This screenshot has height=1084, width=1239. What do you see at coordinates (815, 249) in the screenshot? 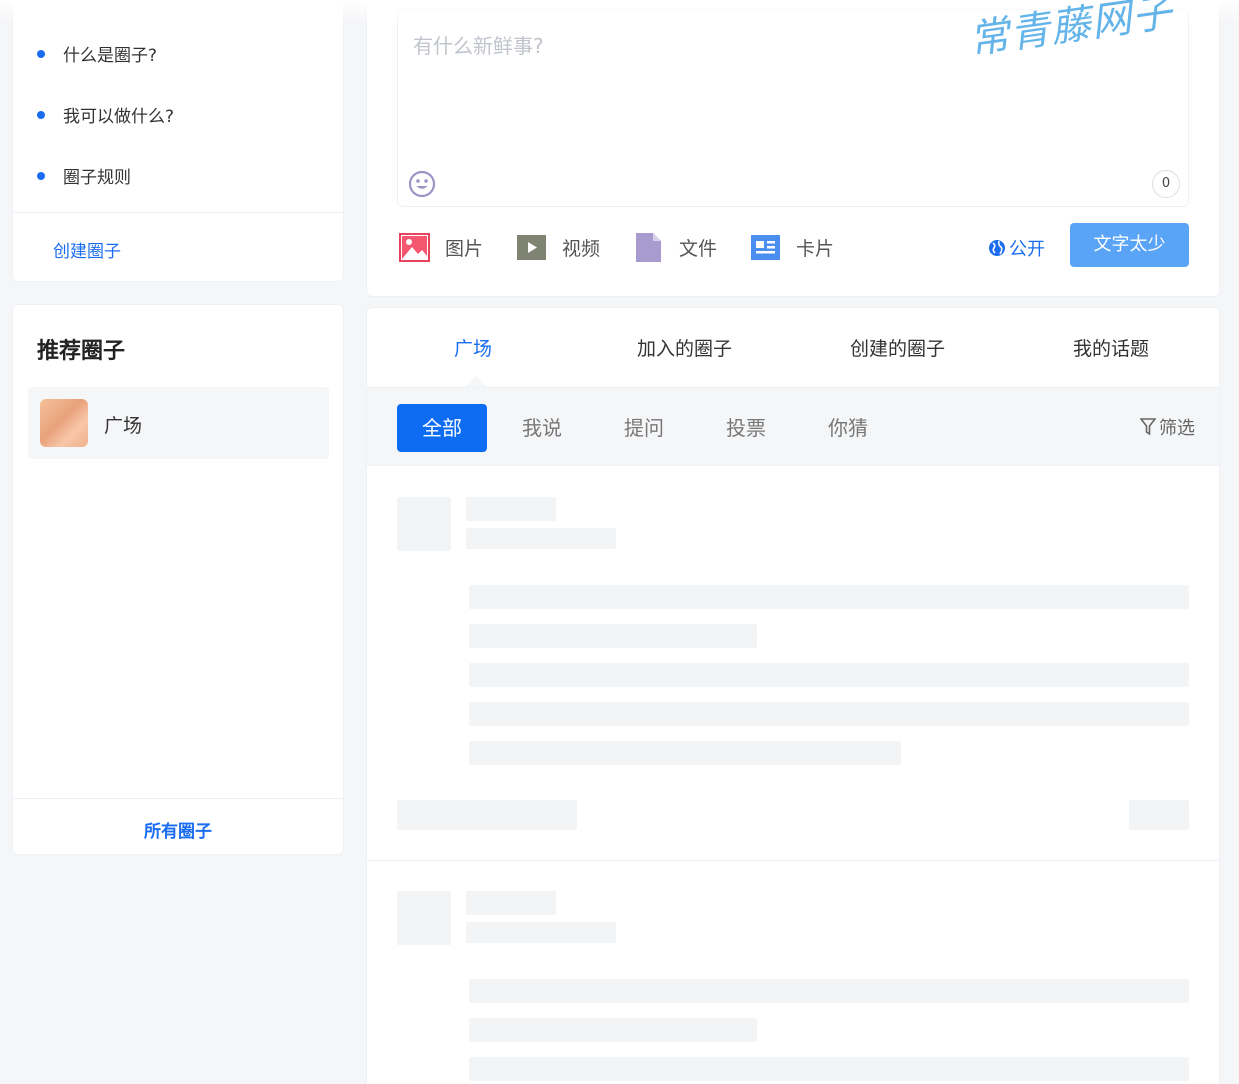
I see `tool-label: 卡片` at bounding box center [815, 249].